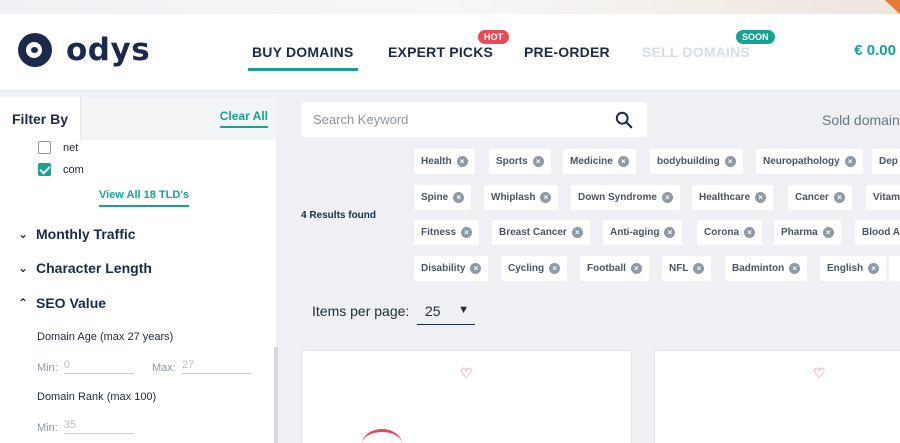  Describe the element at coordinates (303, 57) in the screenshot. I see `nav-buy-domains: BUY DOMAINS` at that location.